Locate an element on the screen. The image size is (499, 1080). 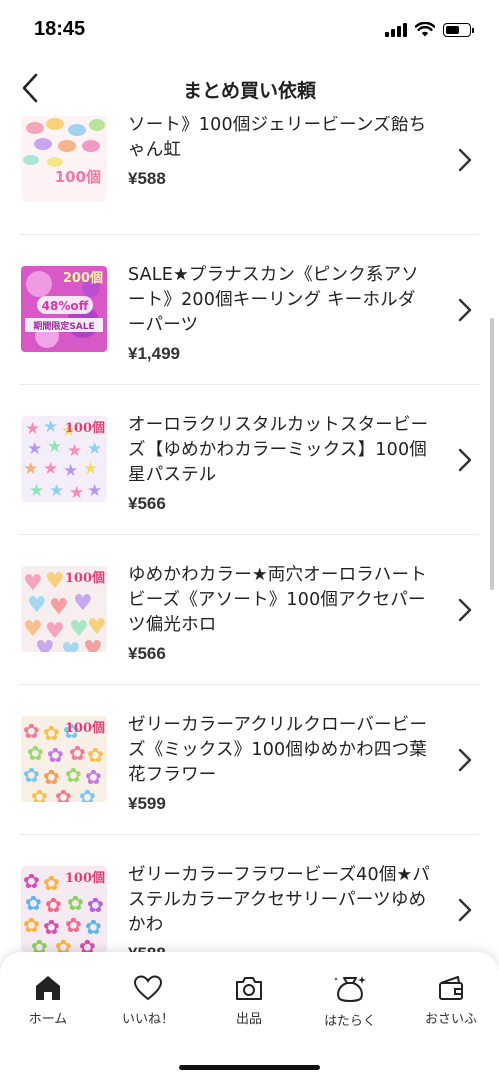
wallet-icon is located at coordinates (451, 988).